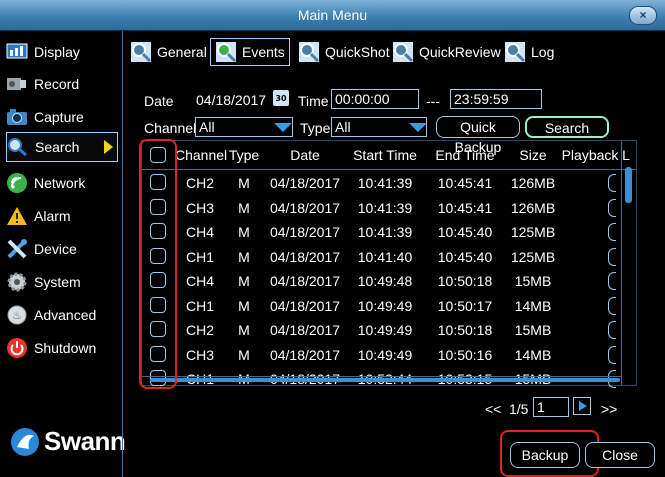  Describe the element at coordinates (496, 99) in the screenshot. I see `end-time-field: 23:59:59` at that location.